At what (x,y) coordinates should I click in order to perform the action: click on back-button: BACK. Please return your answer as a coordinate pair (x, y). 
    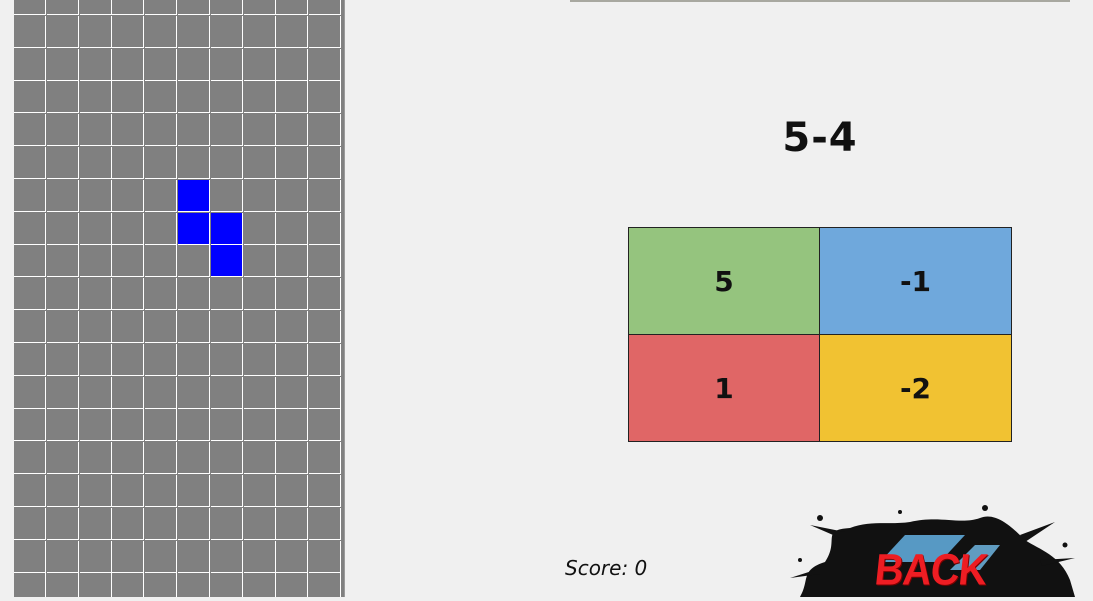
    Looking at the image, I should click on (930, 548).